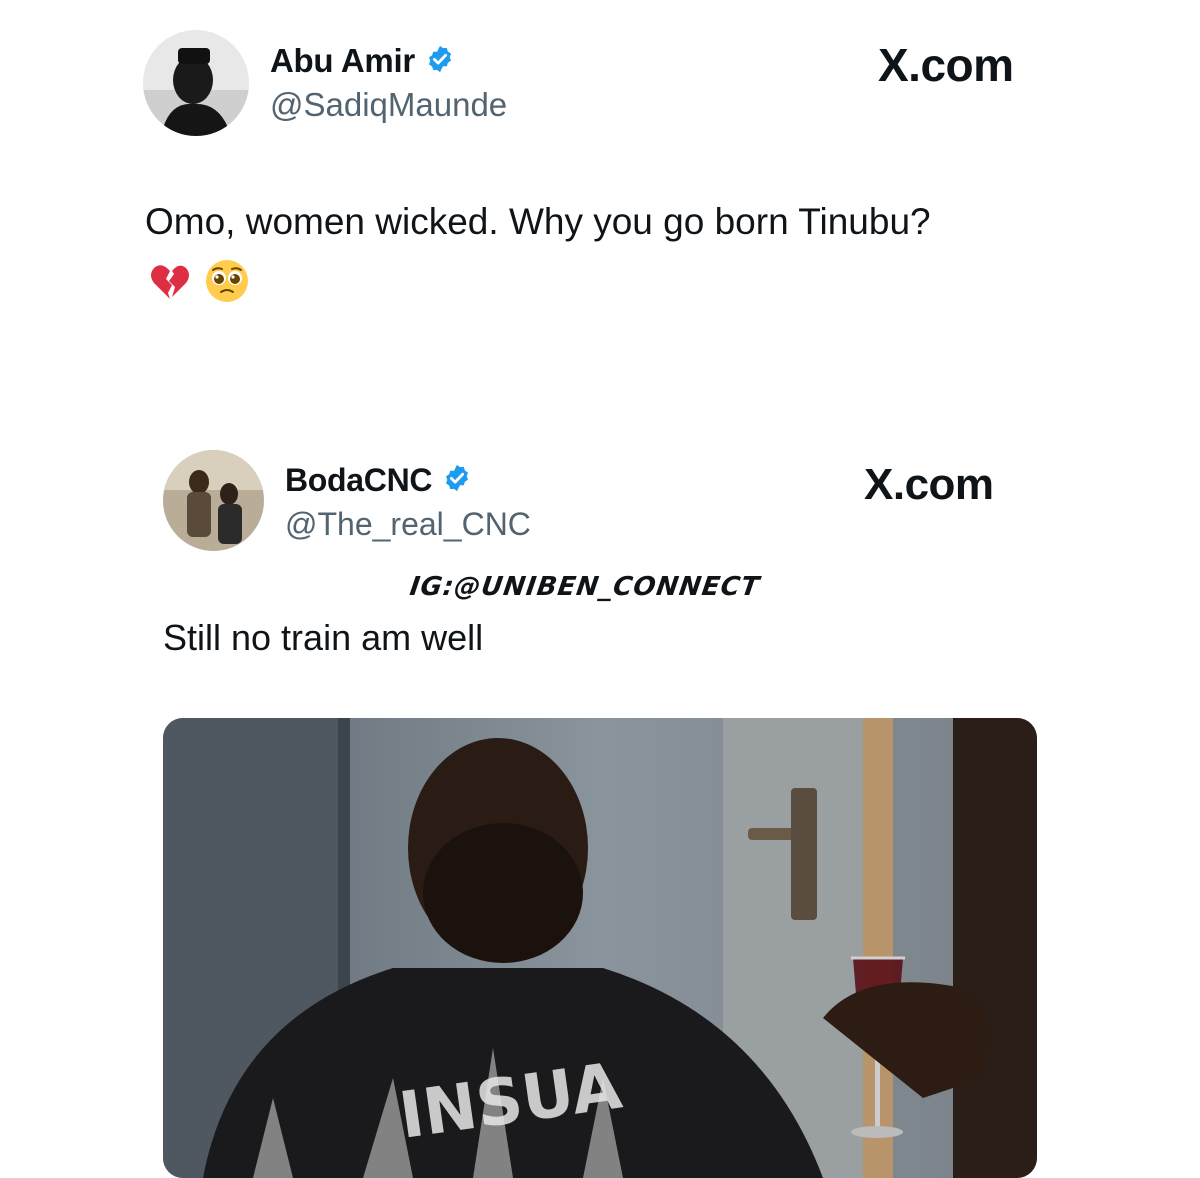  I want to click on instagram-watermark: IG:@UNIBEN_CONNECT, so click(584, 587).